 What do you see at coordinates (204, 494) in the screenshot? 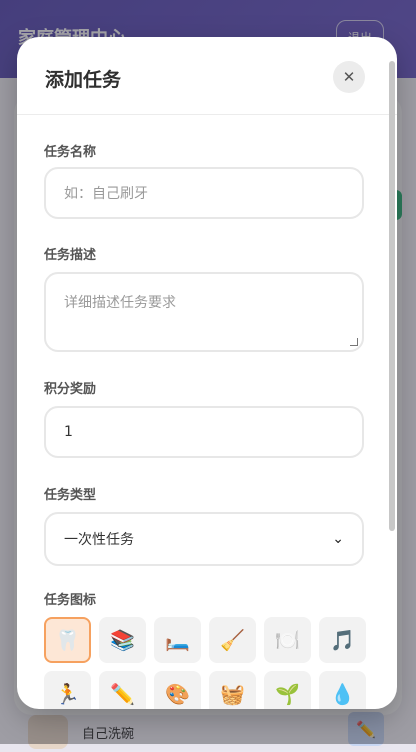
I see `type-label: 任务类型` at bounding box center [204, 494].